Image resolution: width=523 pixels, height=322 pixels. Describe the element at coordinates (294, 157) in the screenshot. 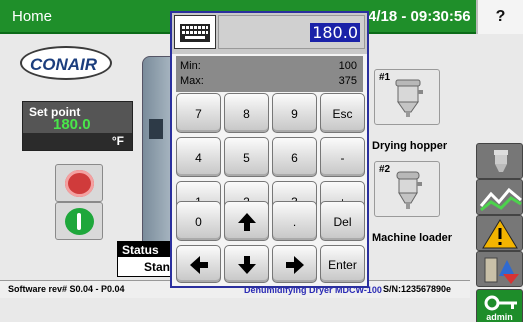

I see `key-6: 6` at that location.